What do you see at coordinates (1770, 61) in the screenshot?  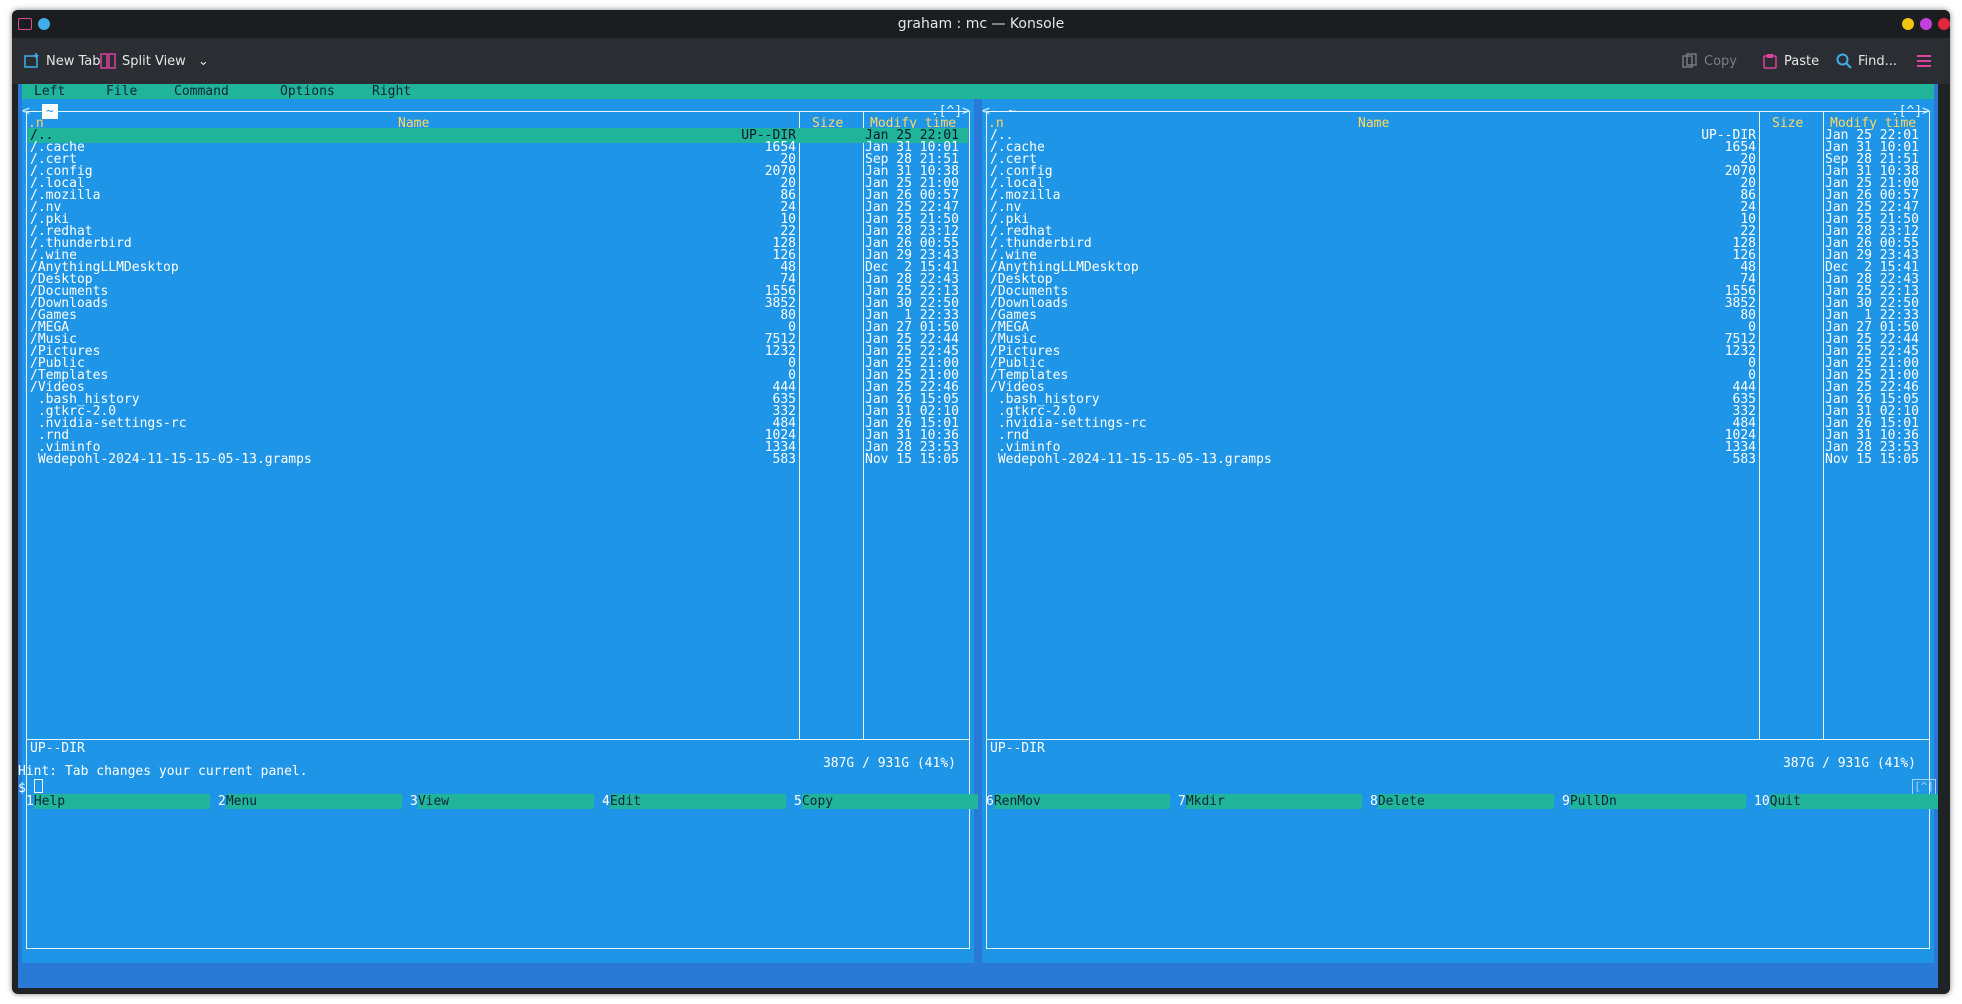 I see `paste-icon` at bounding box center [1770, 61].